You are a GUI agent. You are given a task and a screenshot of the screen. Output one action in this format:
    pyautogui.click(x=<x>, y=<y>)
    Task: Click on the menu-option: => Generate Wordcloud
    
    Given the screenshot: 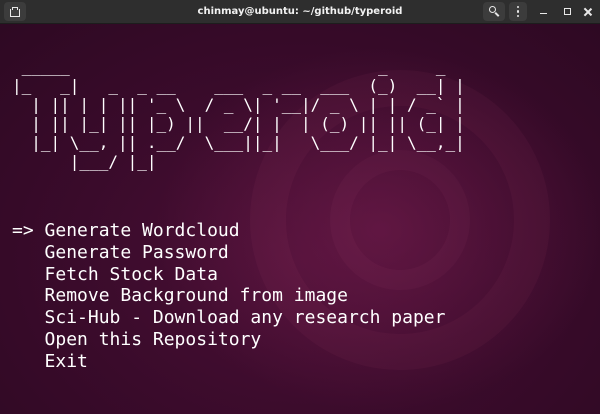 What is the action you would take?
    pyautogui.click(x=228, y=231)
    